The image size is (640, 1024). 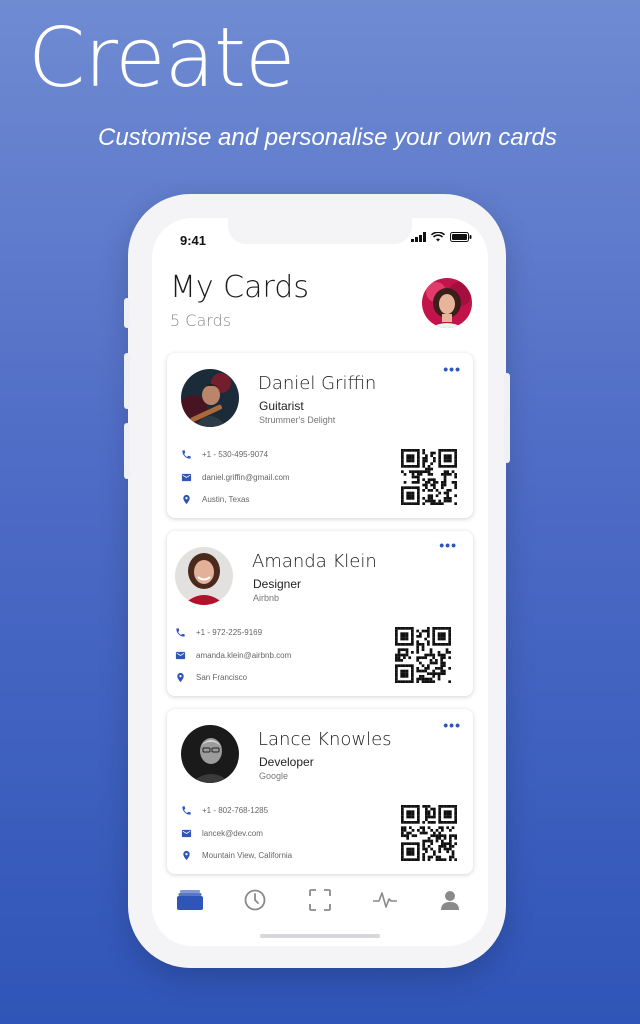 What do you see at coordinates (266, 598) in the screenshot?
I see `contact-company: Airbnb` at bounding box center [266, 598].